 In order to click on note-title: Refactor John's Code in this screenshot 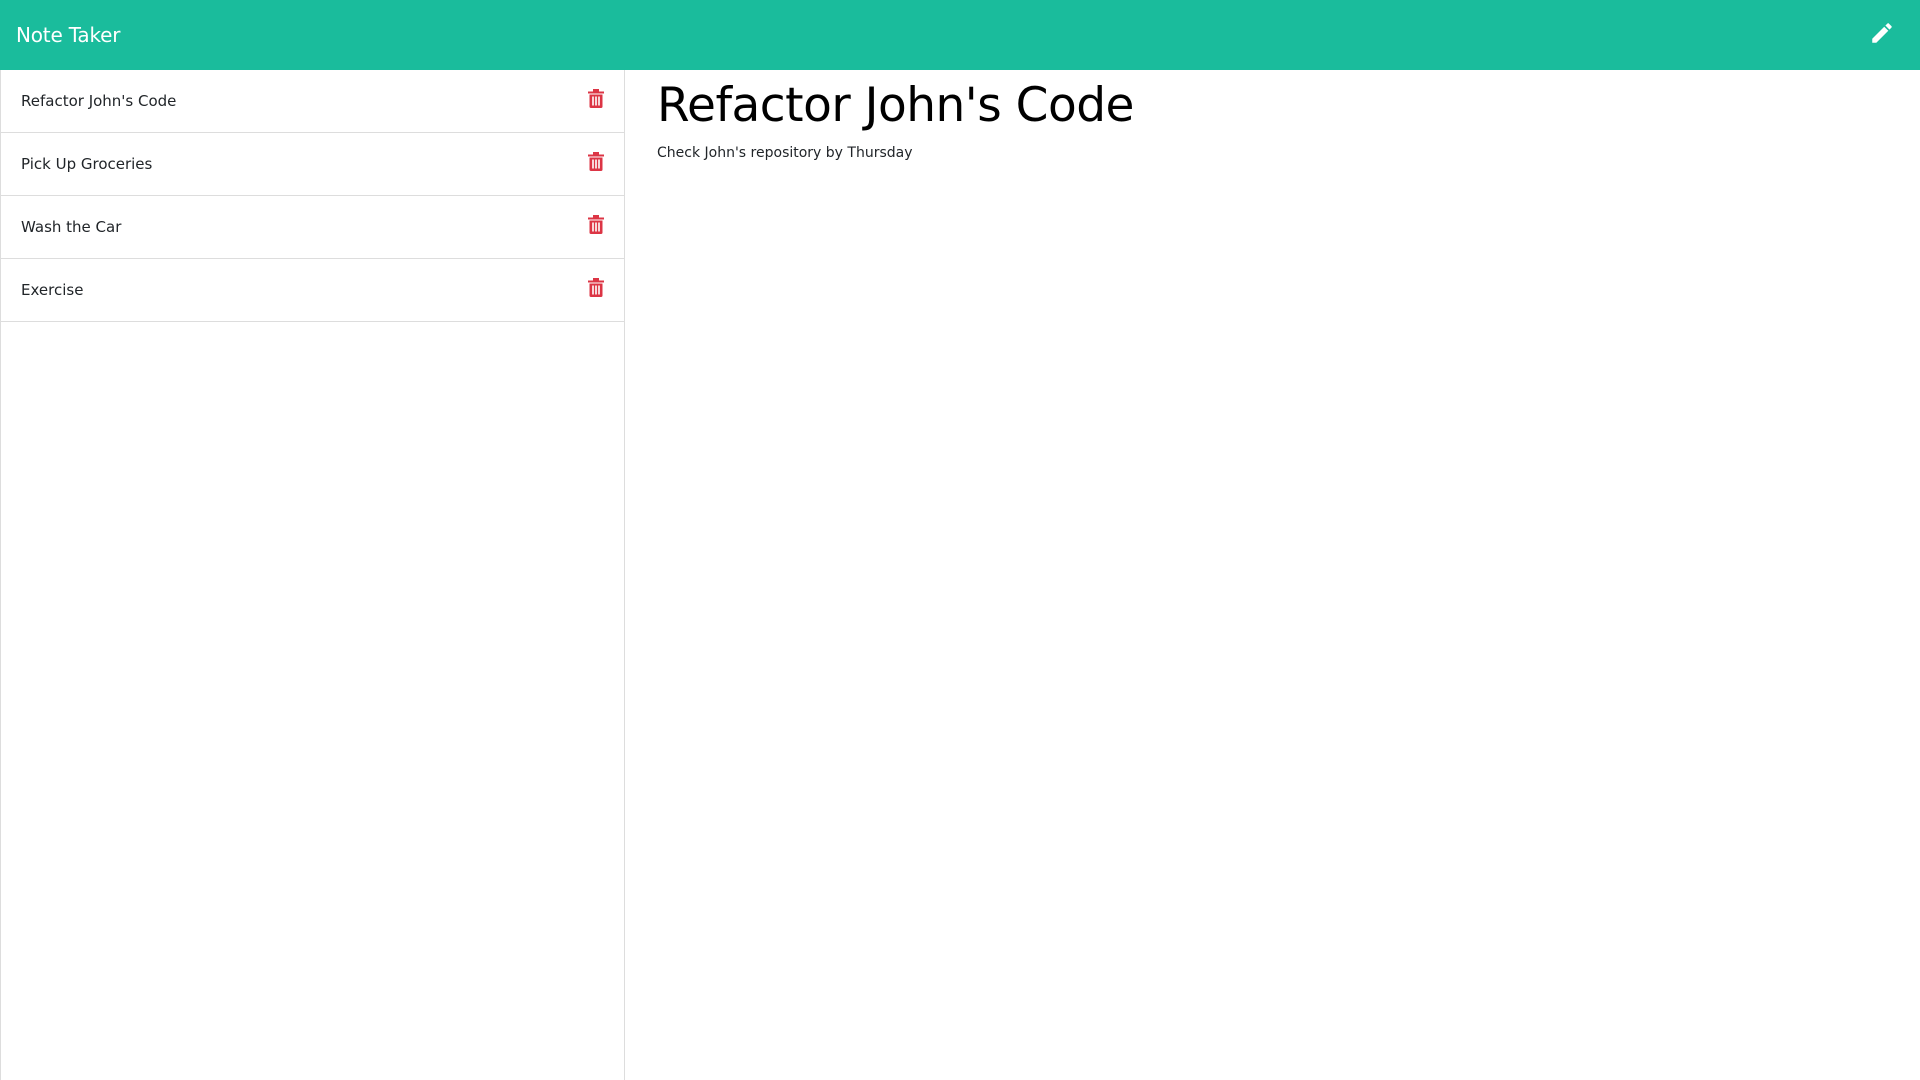, I will do `click(99, 101)`.